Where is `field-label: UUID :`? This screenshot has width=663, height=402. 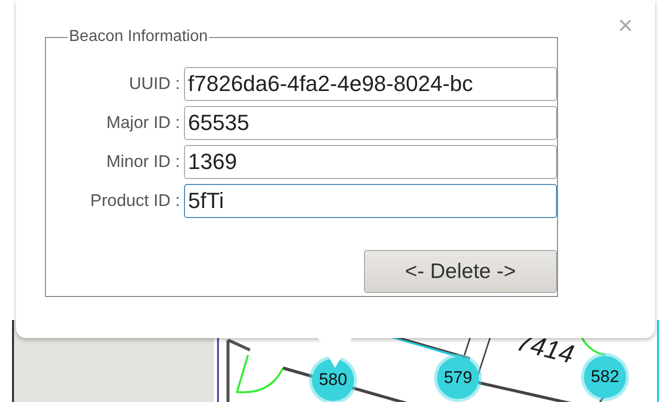 field-label: UUID : is located at coordinates (154, 84).